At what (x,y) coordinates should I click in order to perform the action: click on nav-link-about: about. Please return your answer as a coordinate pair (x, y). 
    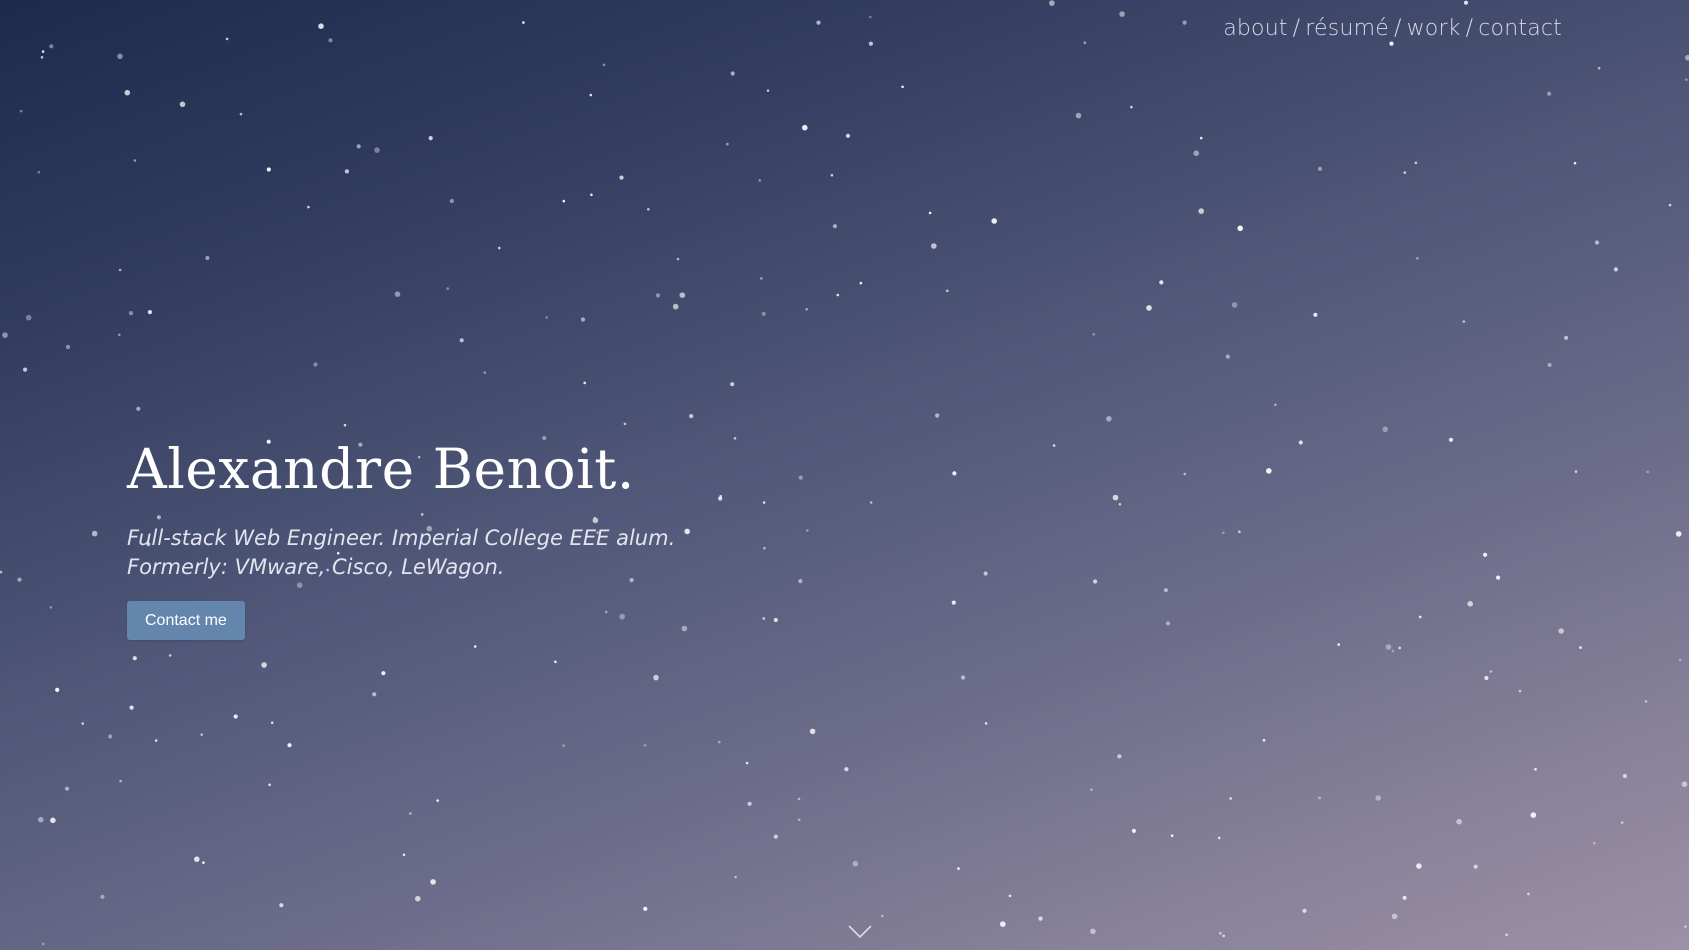
    Looking at the image, I should click on (1255, 28).